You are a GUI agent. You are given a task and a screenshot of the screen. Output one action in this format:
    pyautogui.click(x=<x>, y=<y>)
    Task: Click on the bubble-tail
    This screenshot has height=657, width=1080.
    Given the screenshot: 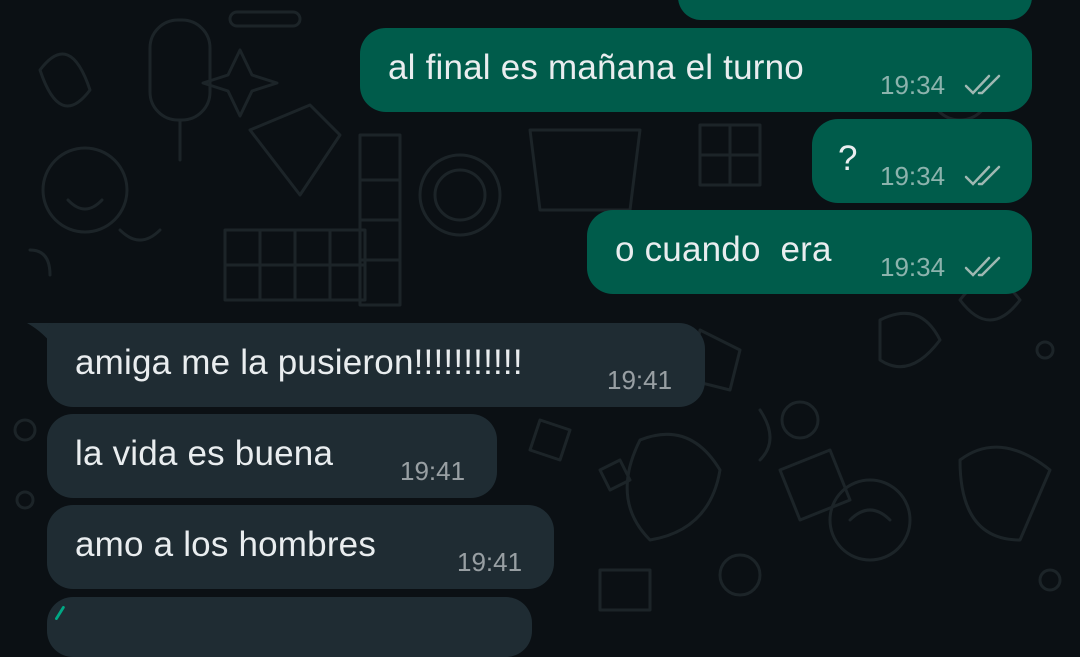 What is the action you would take?
    pyautogui.click(x=60, y=613)
    